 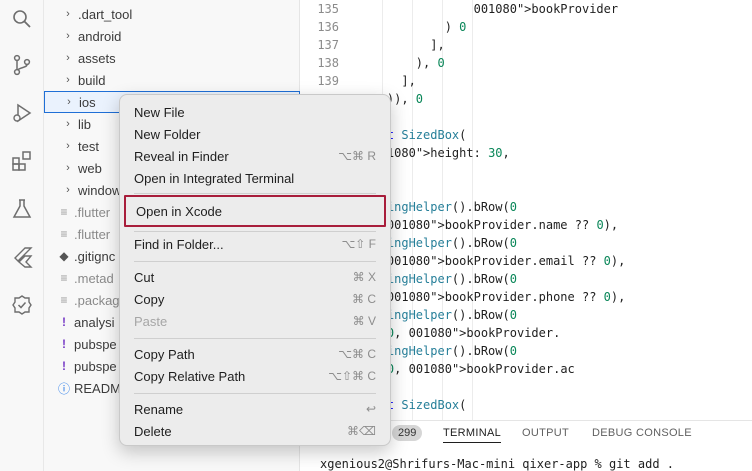 I want to click on line-number: 139, so click(x=328, y=81).